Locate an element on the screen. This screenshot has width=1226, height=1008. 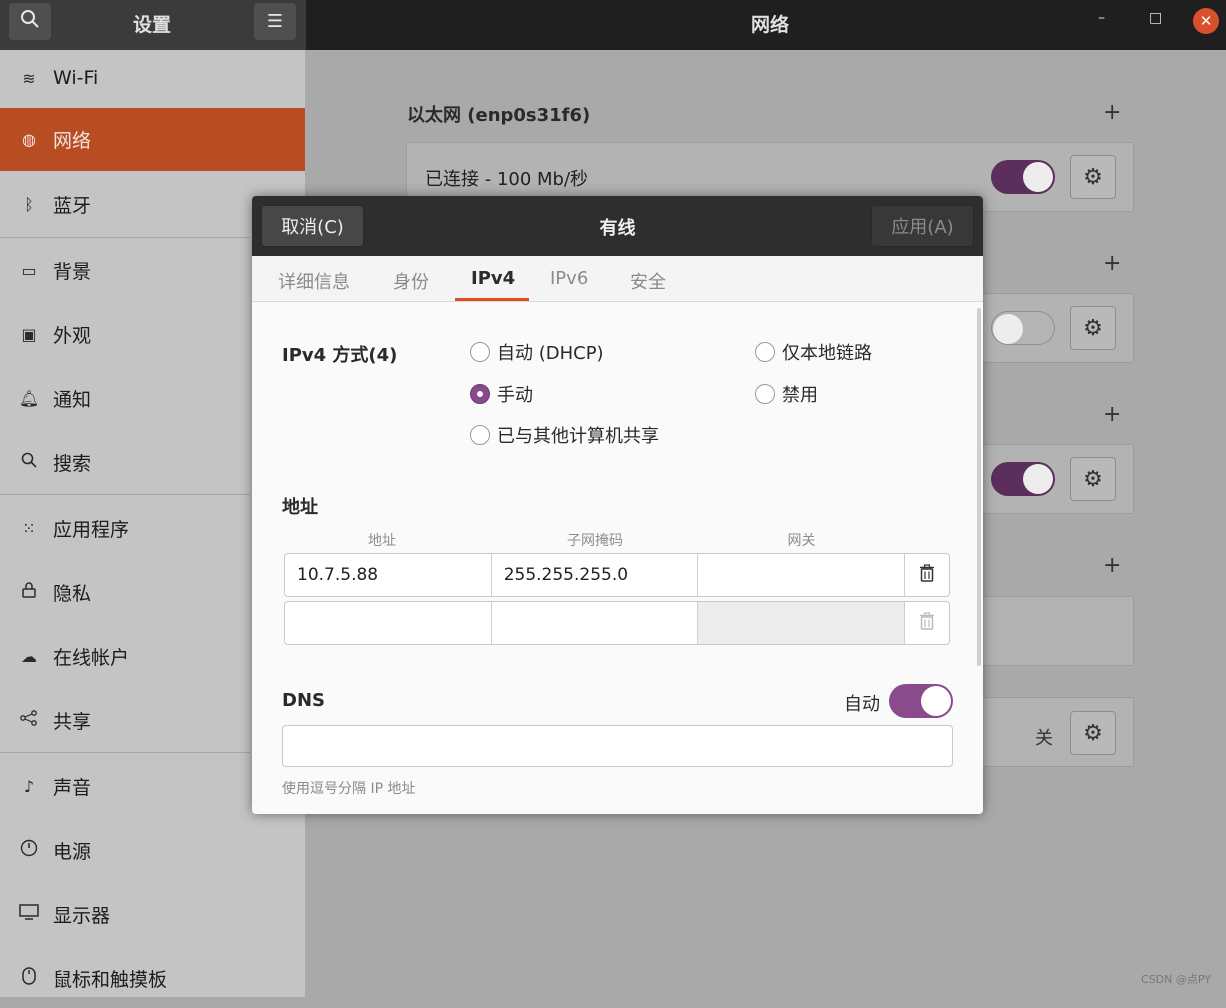
tab-ipv6: IPv6 is located at coordinates (569, 278).